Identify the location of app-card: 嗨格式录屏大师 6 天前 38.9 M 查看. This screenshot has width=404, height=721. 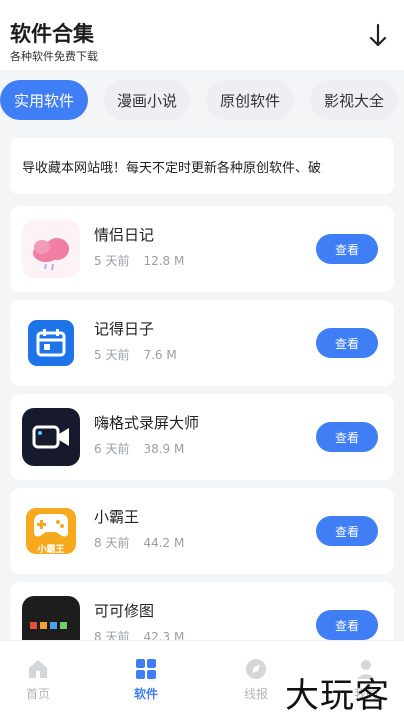
(202, 437).